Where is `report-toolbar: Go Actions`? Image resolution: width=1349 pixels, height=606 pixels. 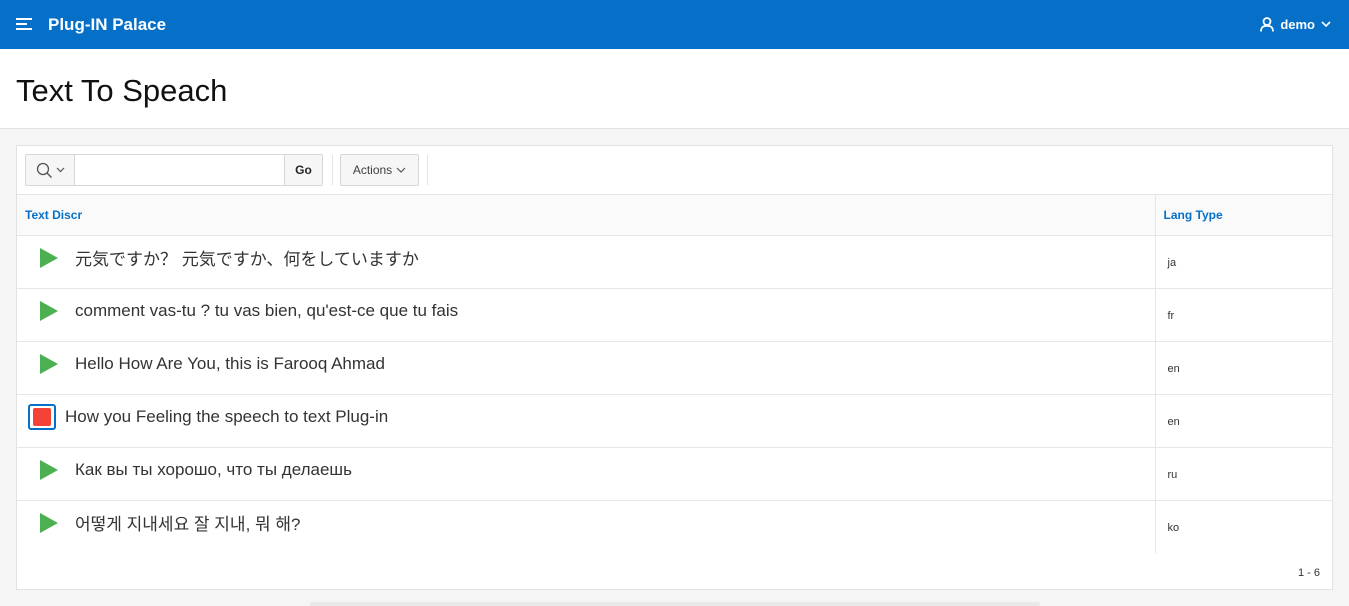
report-toolbar: Go Actions is located at coordinates (674, 170).